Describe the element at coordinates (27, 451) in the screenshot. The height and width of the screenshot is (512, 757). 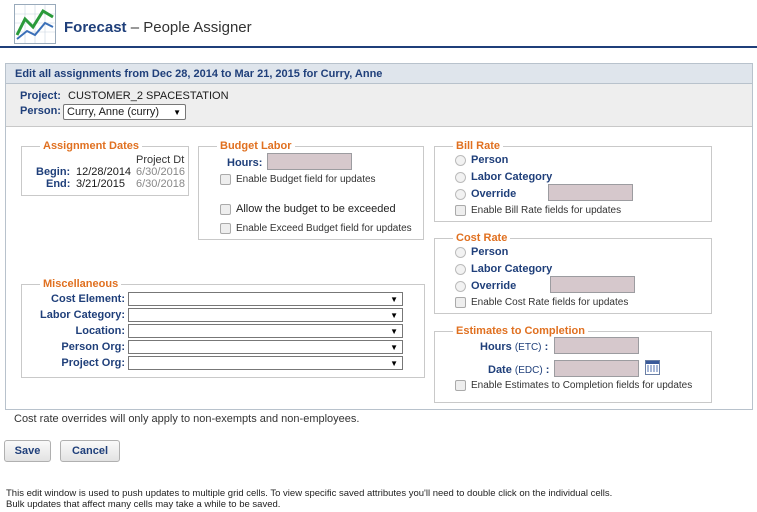
I see `save-button: Save` at that location.